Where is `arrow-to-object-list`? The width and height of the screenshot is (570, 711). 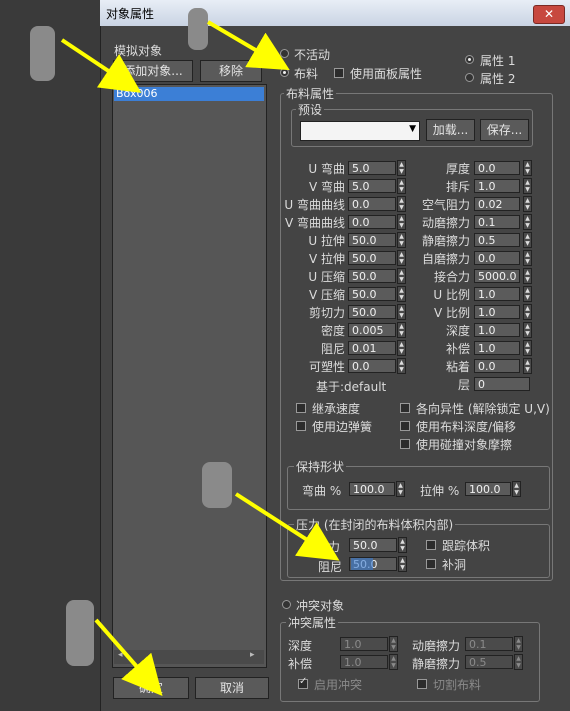 arrow-to-object-list is located at coordinates (101, 65).